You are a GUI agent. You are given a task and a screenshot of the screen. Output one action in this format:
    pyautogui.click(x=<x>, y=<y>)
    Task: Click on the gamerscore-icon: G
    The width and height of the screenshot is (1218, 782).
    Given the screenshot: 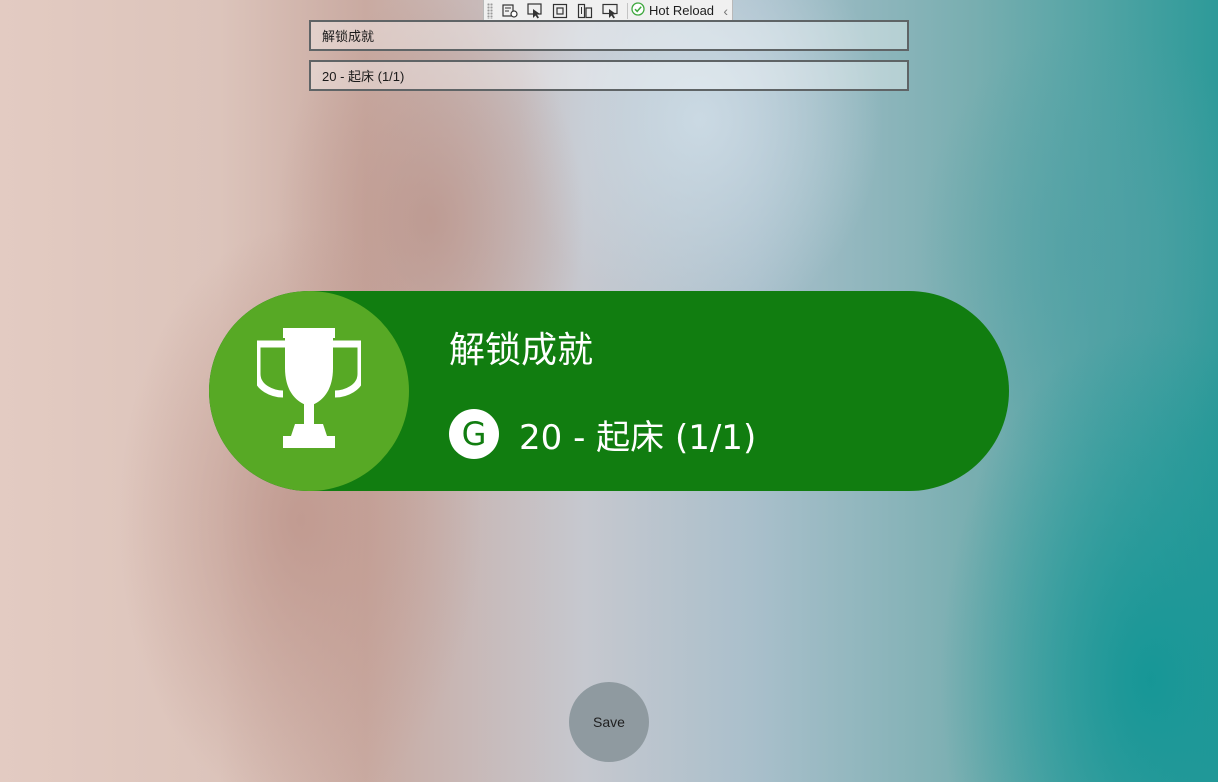 What is the action you would take?
    pyautogui.click(x=474, y=434)
    